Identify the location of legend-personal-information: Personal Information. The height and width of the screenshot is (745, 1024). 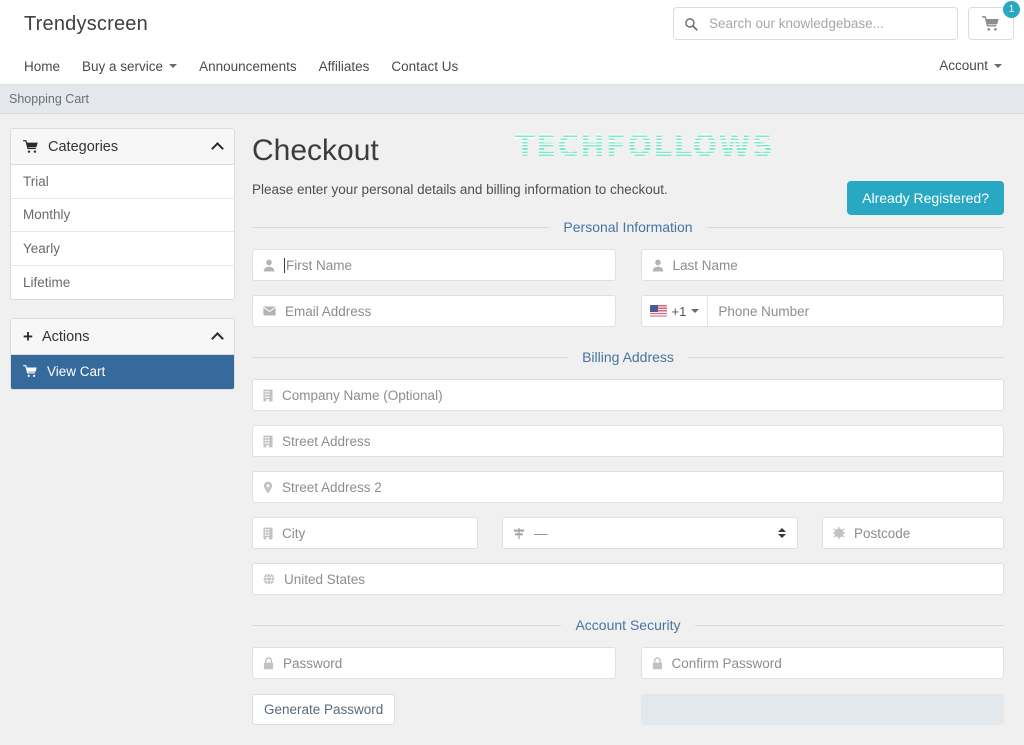
(628, 227).